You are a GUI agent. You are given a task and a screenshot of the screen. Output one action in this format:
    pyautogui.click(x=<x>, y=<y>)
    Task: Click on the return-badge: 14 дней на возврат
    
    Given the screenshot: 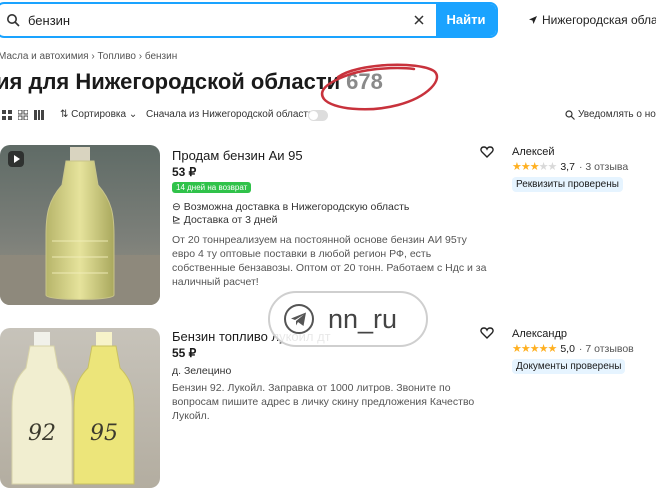 What is the action you would take?
    pyautogui.click(x=212, y=187)
    